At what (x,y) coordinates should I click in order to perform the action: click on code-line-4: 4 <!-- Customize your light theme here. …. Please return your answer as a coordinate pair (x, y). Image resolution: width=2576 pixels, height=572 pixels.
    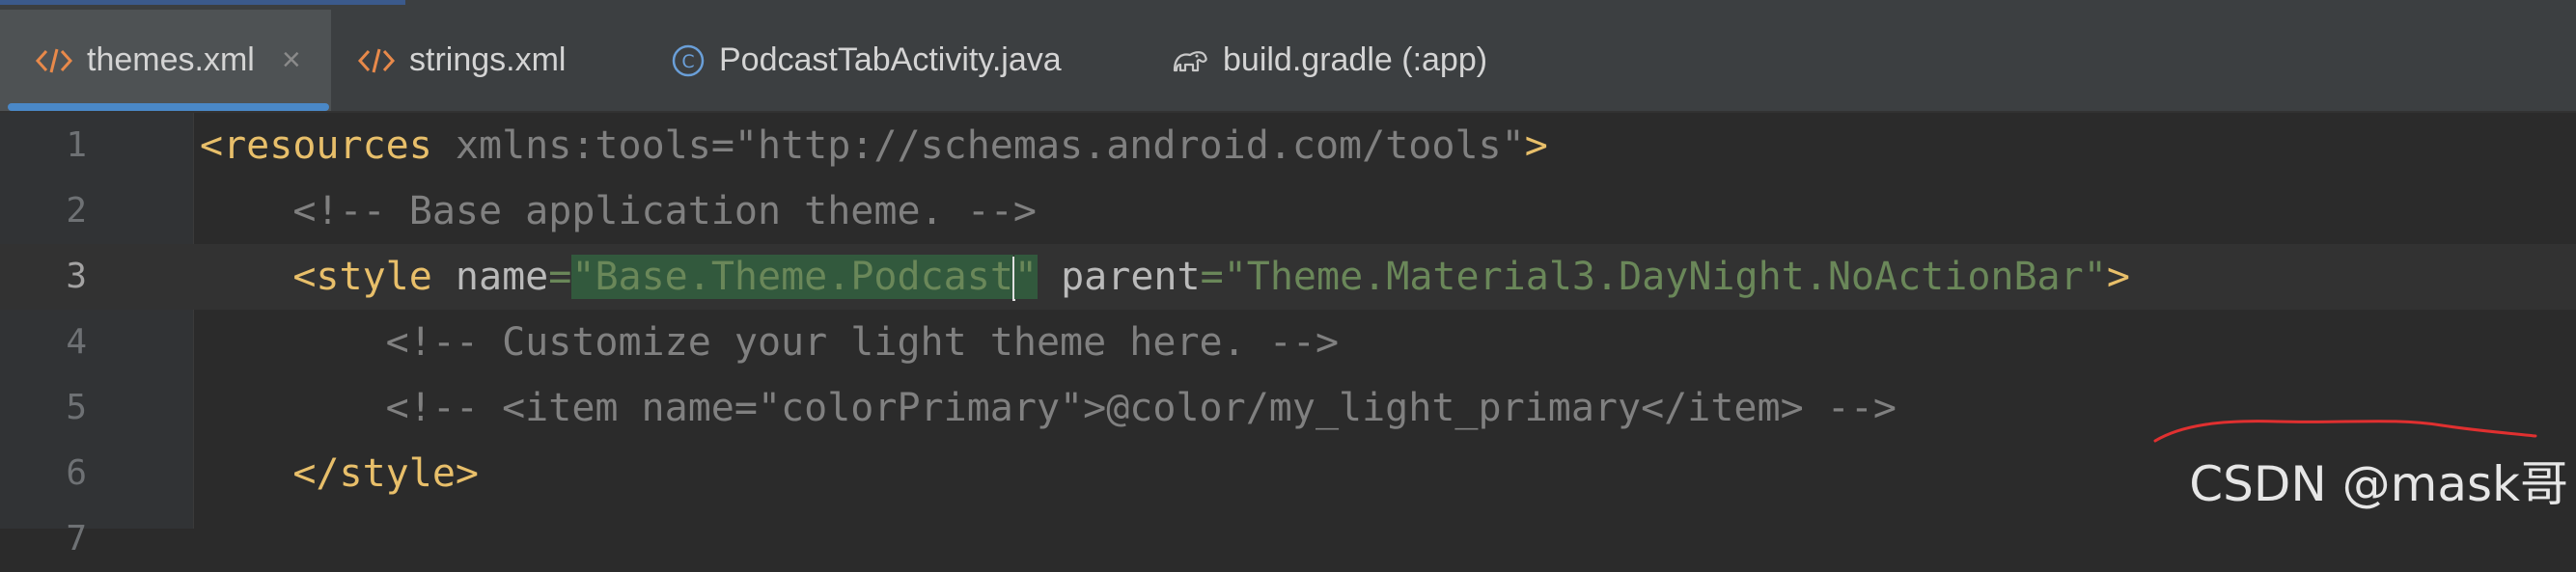
    Looking at the image, I should click on (1288, 342).